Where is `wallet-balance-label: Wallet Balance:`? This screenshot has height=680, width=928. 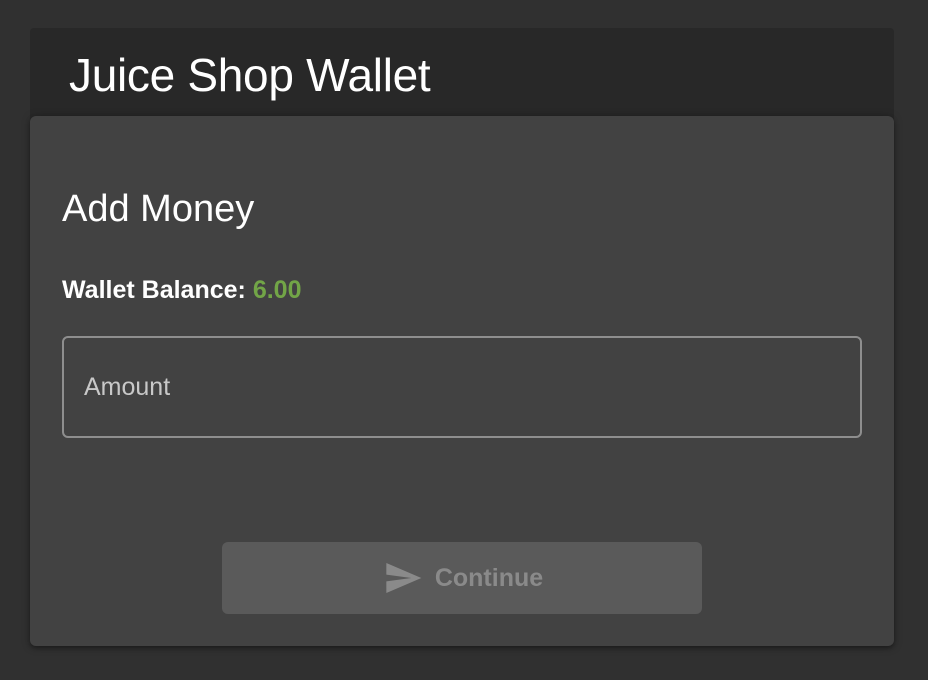 wallet-balance-label: Wallet Balance: is located at coordinates (154, 290).